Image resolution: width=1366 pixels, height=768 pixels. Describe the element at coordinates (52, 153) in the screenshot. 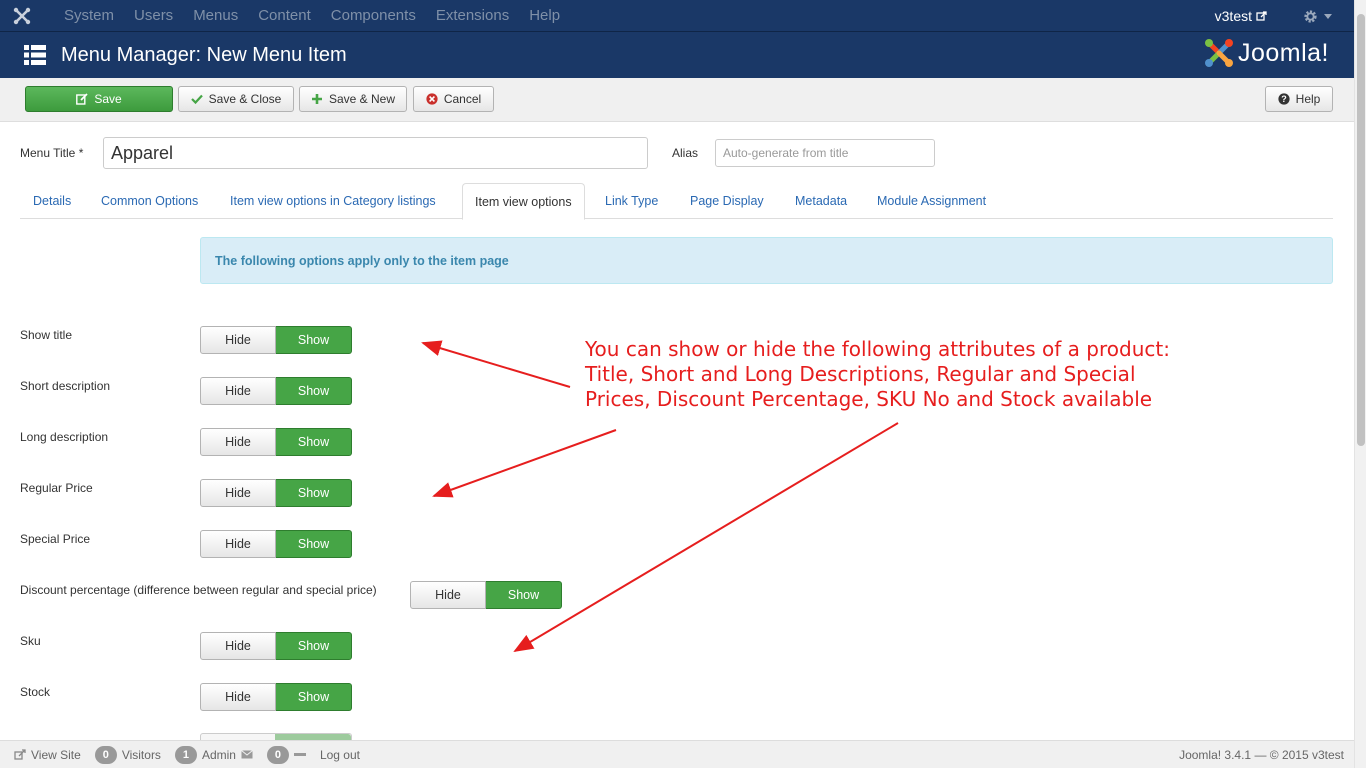

I see `menu-title-label: Menu Title *` at that location.